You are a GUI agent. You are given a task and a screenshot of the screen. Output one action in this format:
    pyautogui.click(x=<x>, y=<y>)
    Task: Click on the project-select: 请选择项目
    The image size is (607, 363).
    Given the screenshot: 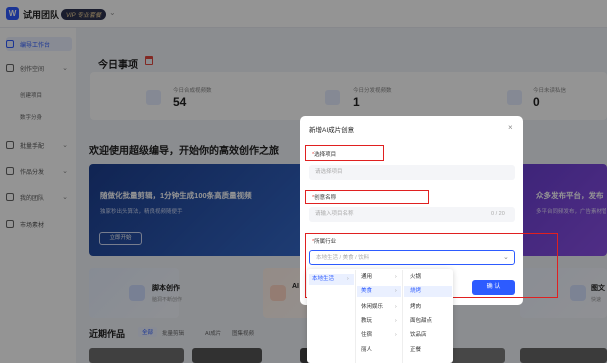 What is the action you would take?
    pyautogui.click(x=412, y=172)
    